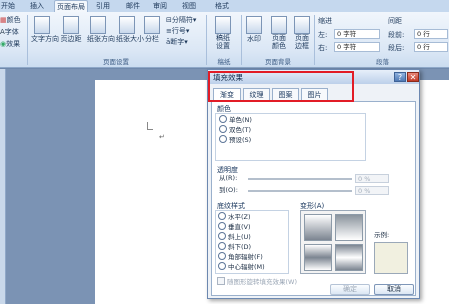 The image size is (449, 304). Describe the element at coordinates (189, 6) in the screenshot. I see `tab-view: 视图` at that location.